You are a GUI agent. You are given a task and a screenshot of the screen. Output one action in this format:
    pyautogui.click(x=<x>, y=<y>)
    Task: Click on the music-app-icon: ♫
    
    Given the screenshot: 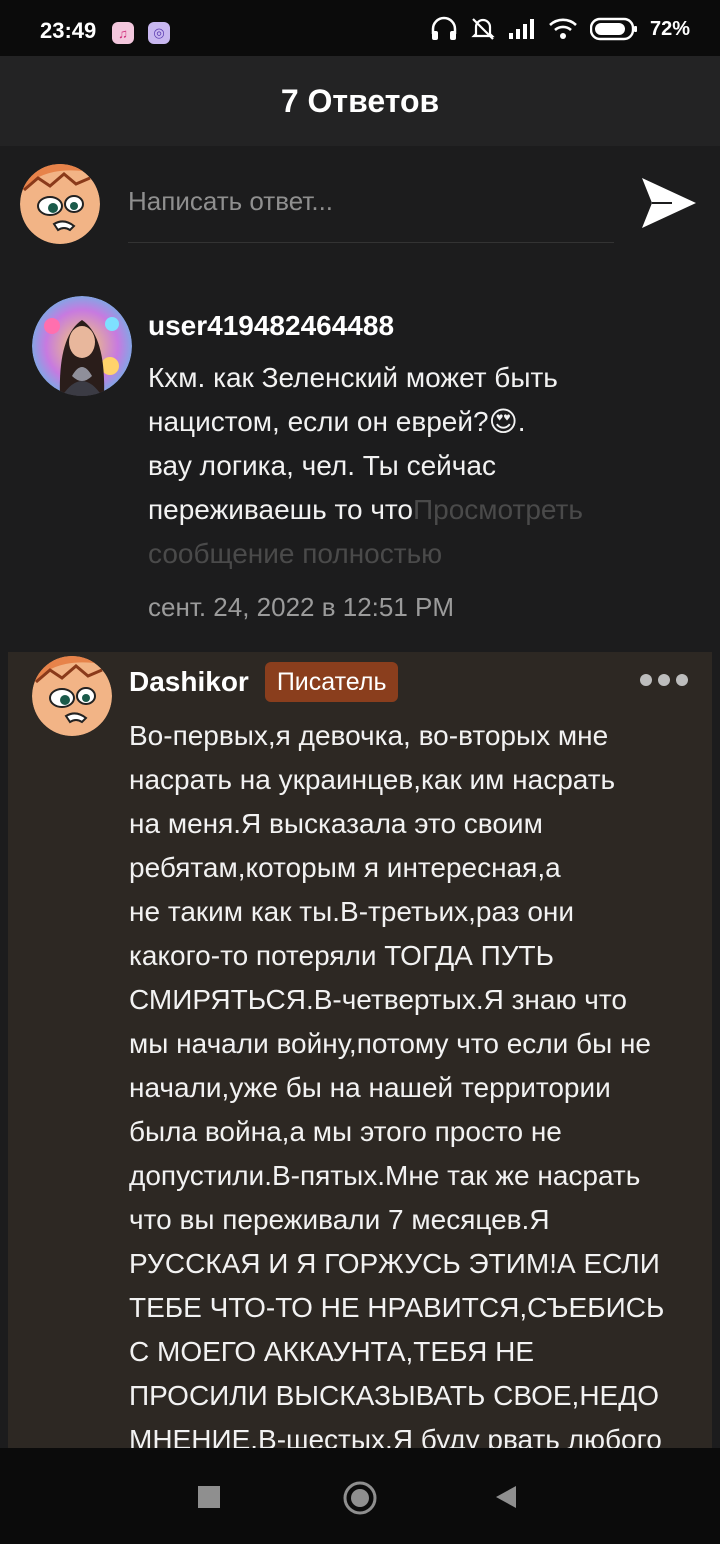 What is the action you would take?
    pyautogui.click(x=123, y=33)
    